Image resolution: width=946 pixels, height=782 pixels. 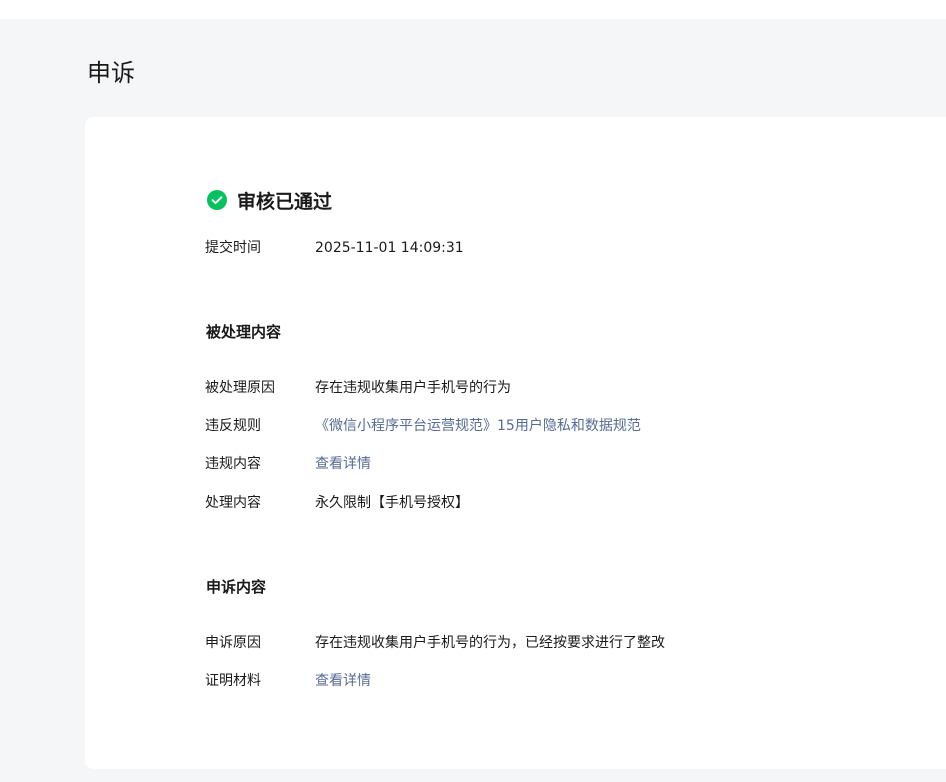 What do you see at coordinates (233, 426) in the screenshot?
I see `violated-rule-label: 违反规则` at bounding box center [233, 426].